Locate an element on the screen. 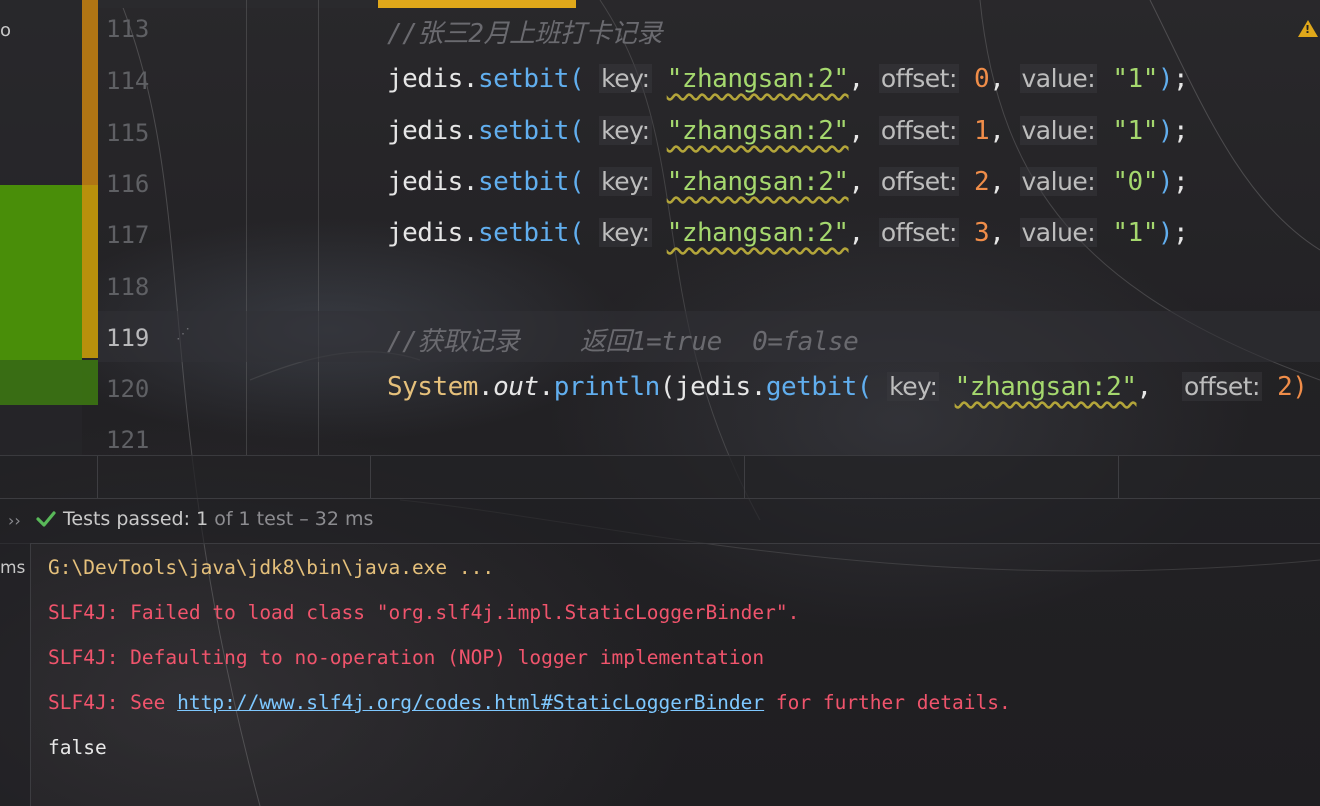 The height and width of the screenshot is (806, 1320). line-number: 113 is located at coordinates (136, 29).